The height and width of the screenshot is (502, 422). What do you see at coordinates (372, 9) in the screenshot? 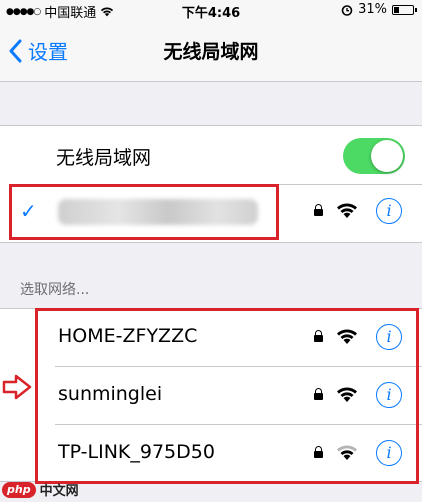
I see `battery-percent: 31%` at bounding box center [372, 9].